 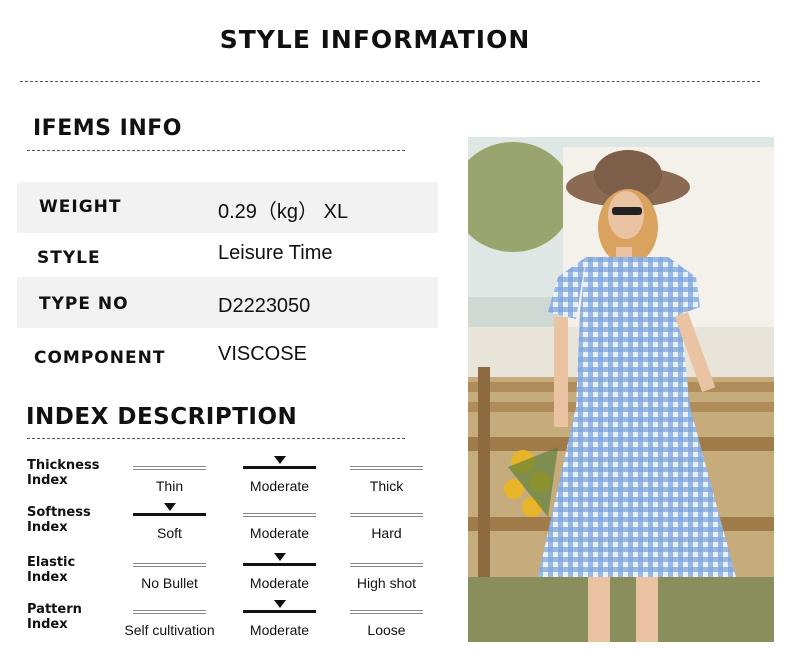 What do you see at coordinates (279, 486) in the screenshot?
I see `index-option-0-1: Moderate` at bounding box center [279, 486].